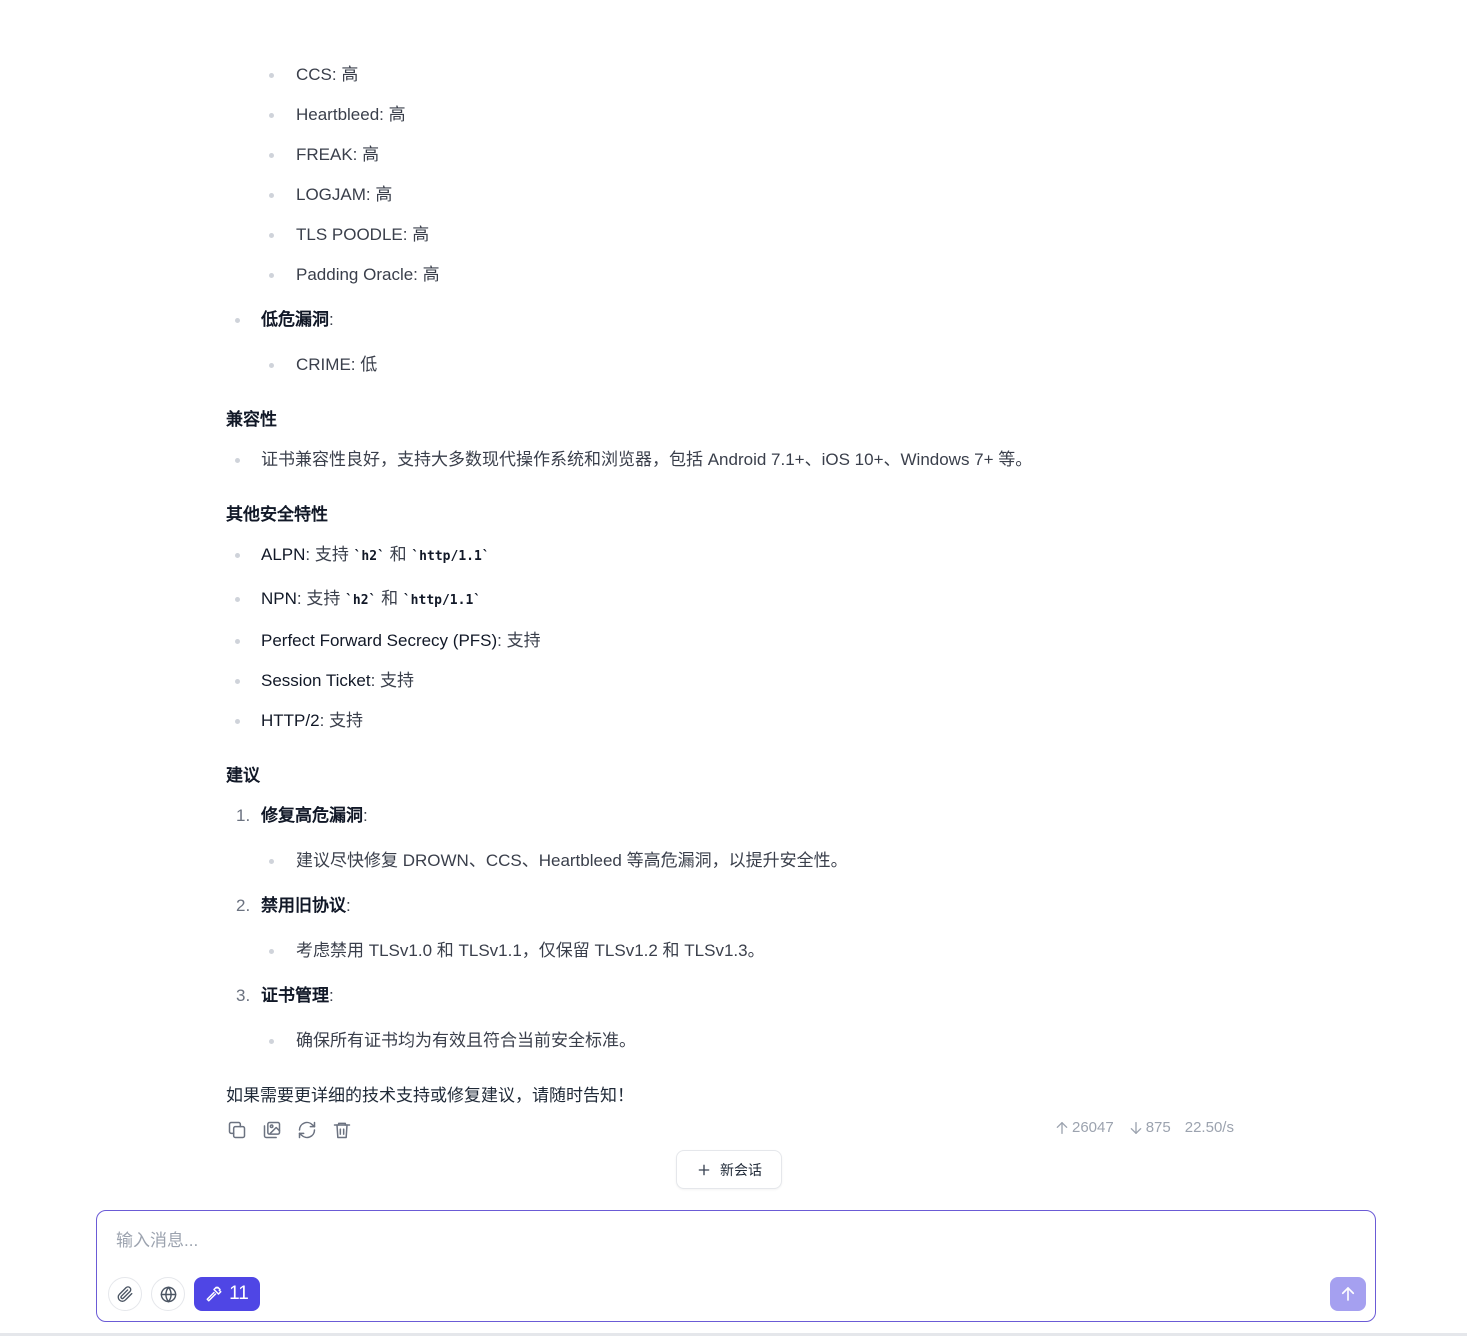 The image size is (1467, 1336). I want to click on image-icon, so click(272, 1130).